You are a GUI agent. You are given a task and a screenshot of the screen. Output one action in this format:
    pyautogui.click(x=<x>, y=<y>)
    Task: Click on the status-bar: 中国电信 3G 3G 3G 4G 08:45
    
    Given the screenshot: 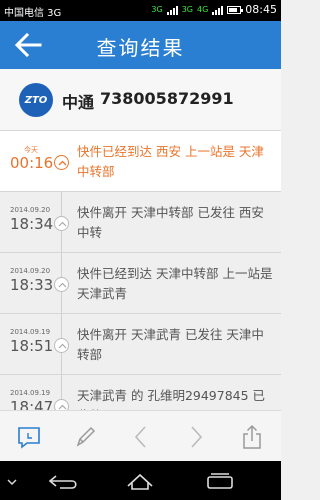 What is the action you would take?
    pyautogui.click(x=140, y=10)
    